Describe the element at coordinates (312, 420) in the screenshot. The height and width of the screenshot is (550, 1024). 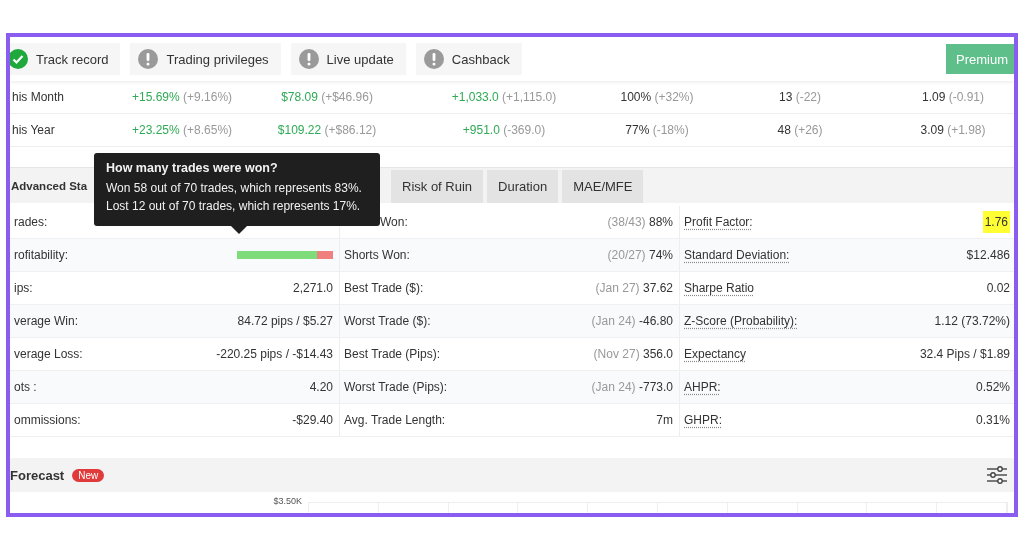
I see `stat-value: -$29.40` at that location.